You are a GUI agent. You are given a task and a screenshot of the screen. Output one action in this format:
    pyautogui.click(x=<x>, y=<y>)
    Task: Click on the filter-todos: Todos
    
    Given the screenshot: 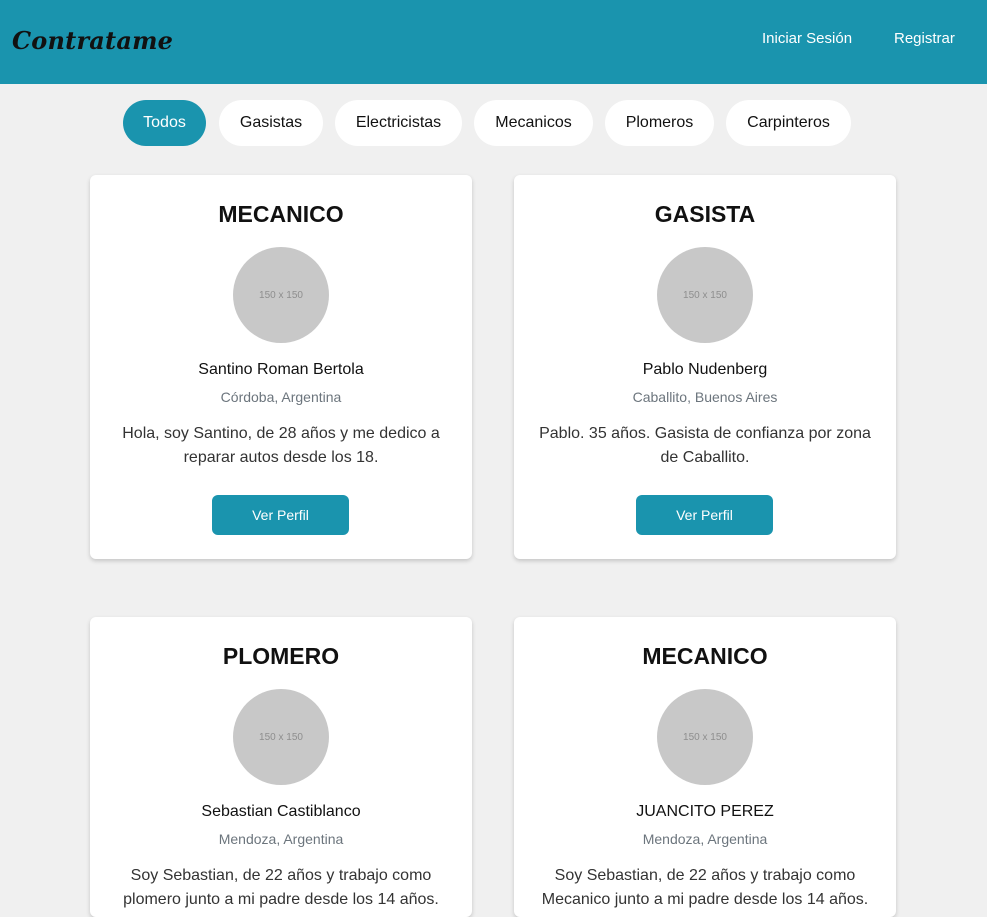 What is the action you would take?
    pyautogui.click(x=164, y=123)
    